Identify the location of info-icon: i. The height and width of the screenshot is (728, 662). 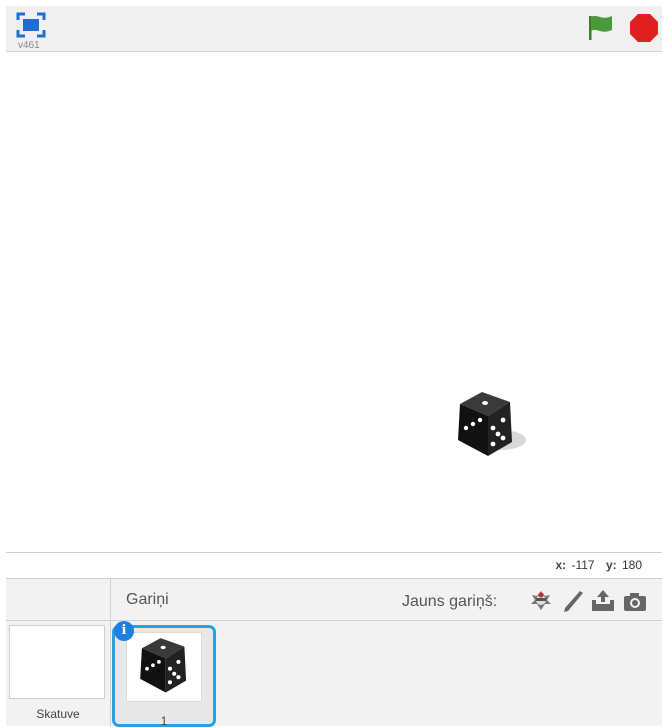
(124, 631).